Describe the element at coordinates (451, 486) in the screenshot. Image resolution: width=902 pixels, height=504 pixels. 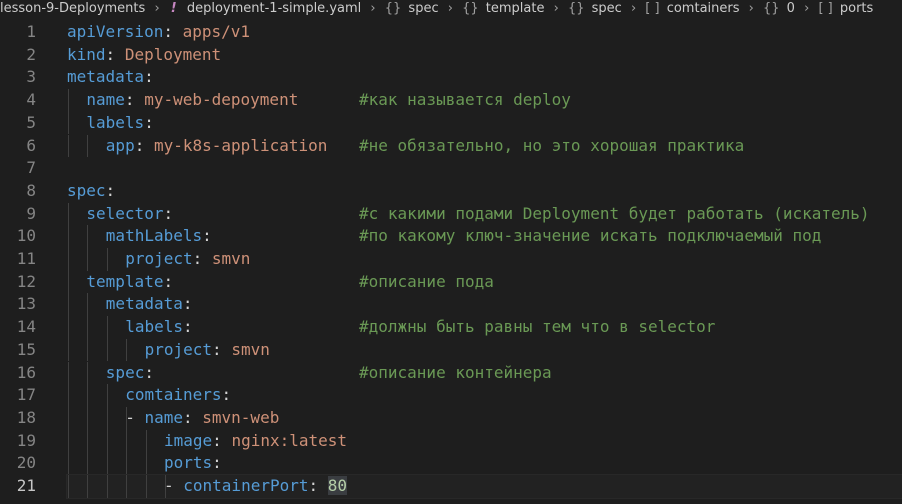
I see `code-line: 21 - containerPort: 80` at that location.